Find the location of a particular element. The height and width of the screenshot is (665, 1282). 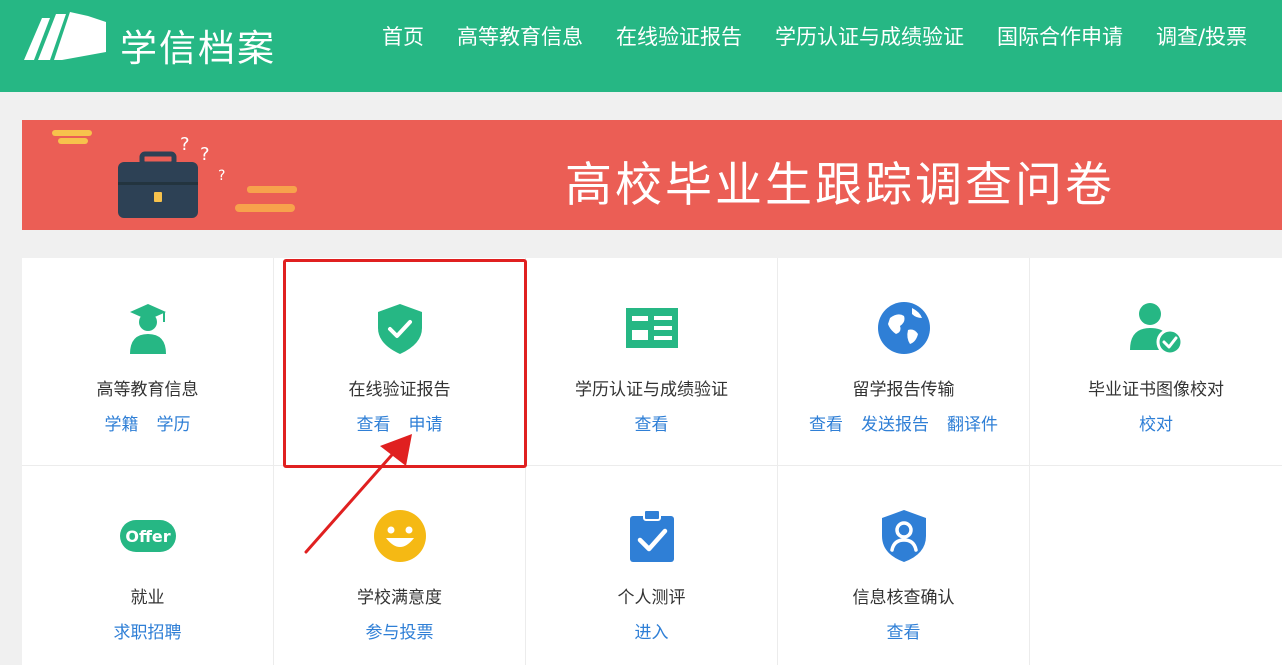

service-card-diploma-image: 毕业证书图像校对 校对 is located at coordinates (1156, 362).